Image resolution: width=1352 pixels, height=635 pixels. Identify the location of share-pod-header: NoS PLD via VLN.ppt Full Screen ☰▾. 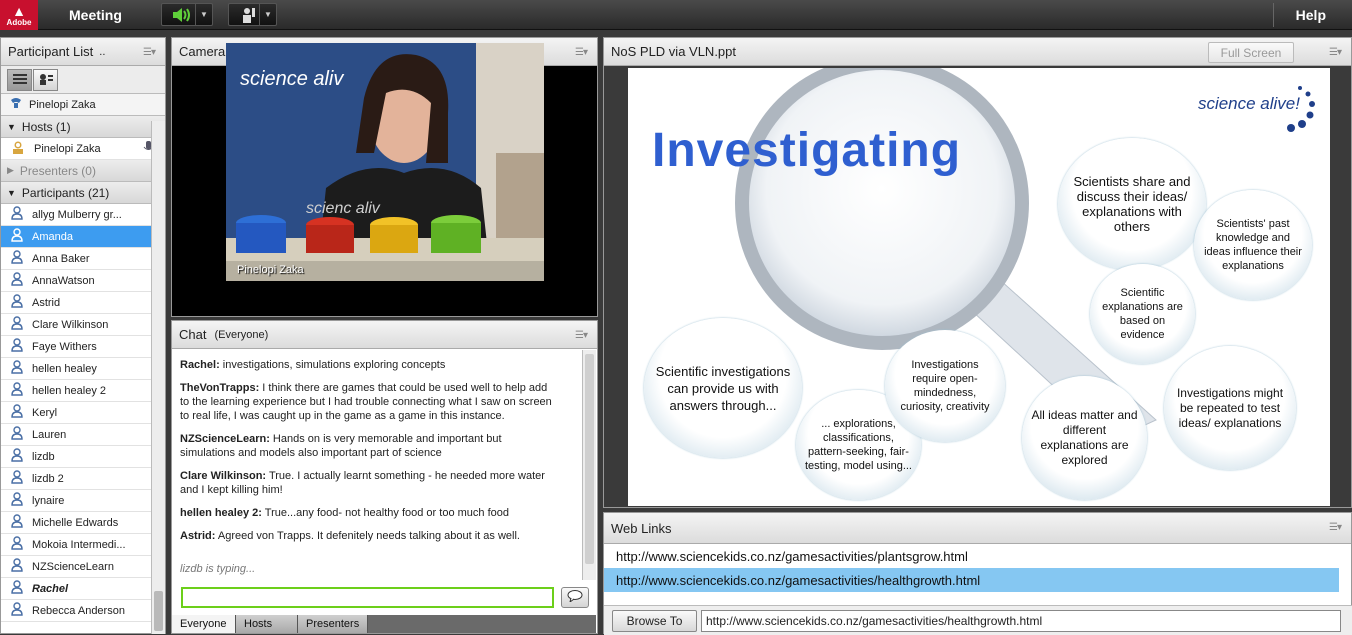
(977, 52).